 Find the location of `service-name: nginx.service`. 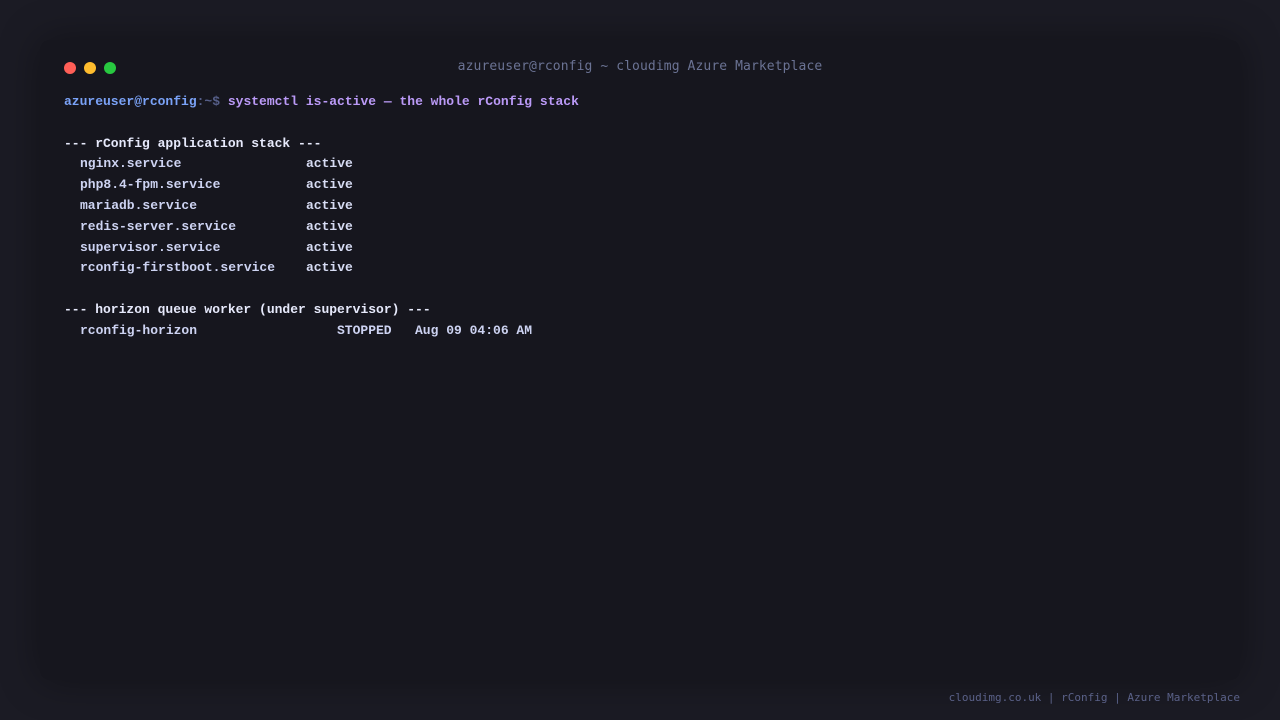

service-name: nginx.service is located at coordinates (131, 164).